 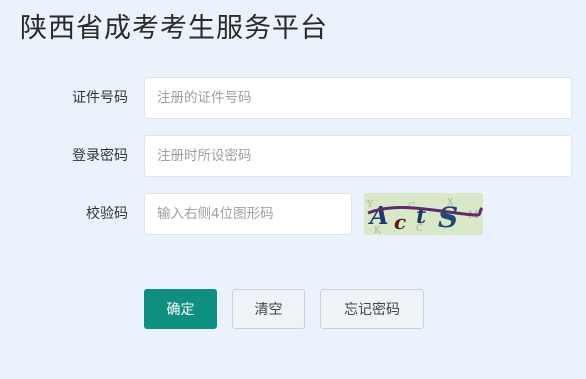 I want to click on password-row: 登录密码, so click(x=293, y=156).